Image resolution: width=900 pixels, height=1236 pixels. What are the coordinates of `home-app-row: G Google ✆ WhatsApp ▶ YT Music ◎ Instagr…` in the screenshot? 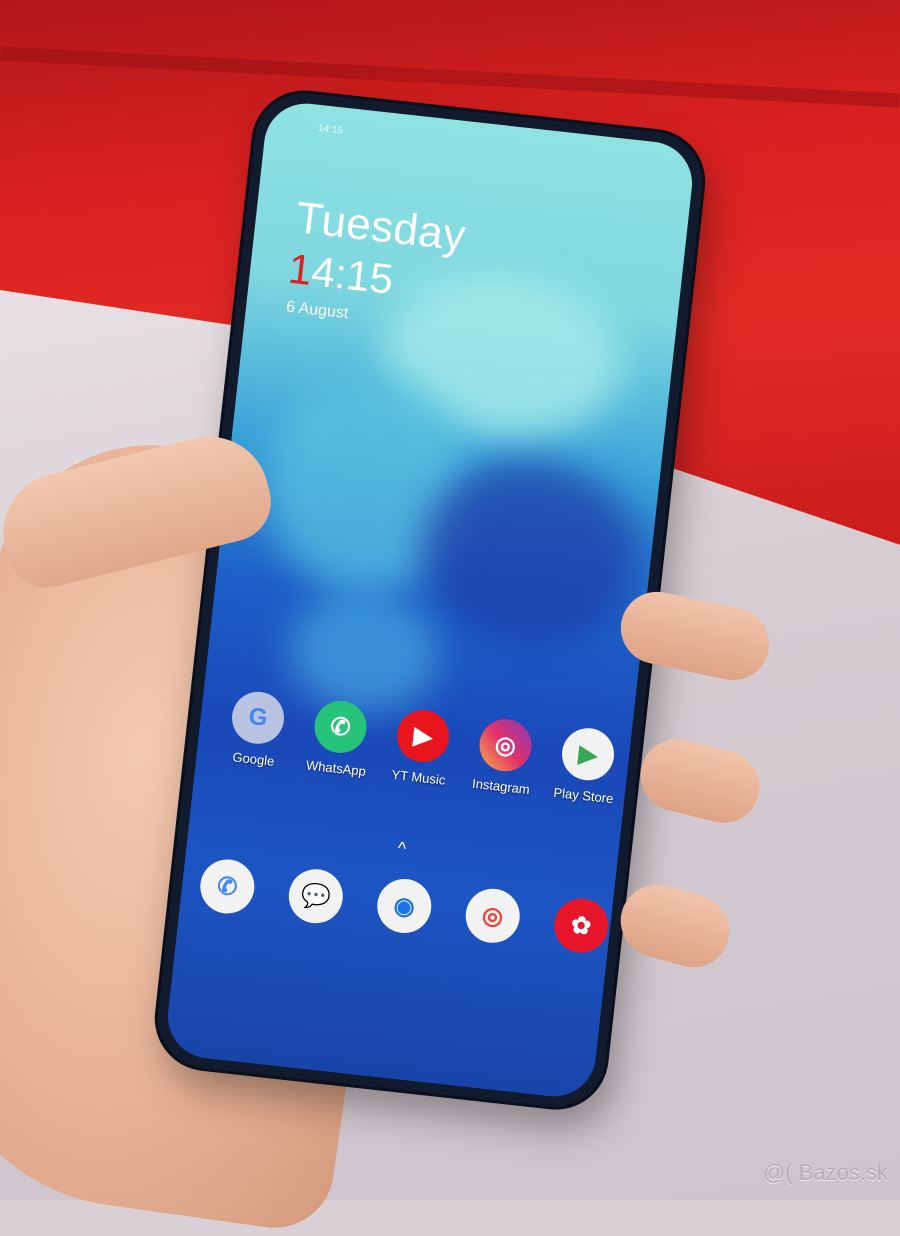 It's located at (422, 748).